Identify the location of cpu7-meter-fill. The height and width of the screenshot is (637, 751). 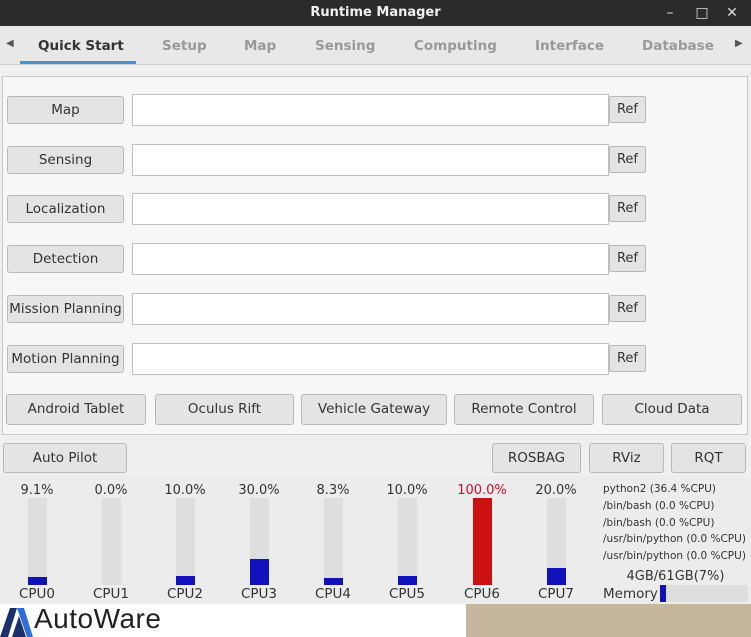
(556, 576).